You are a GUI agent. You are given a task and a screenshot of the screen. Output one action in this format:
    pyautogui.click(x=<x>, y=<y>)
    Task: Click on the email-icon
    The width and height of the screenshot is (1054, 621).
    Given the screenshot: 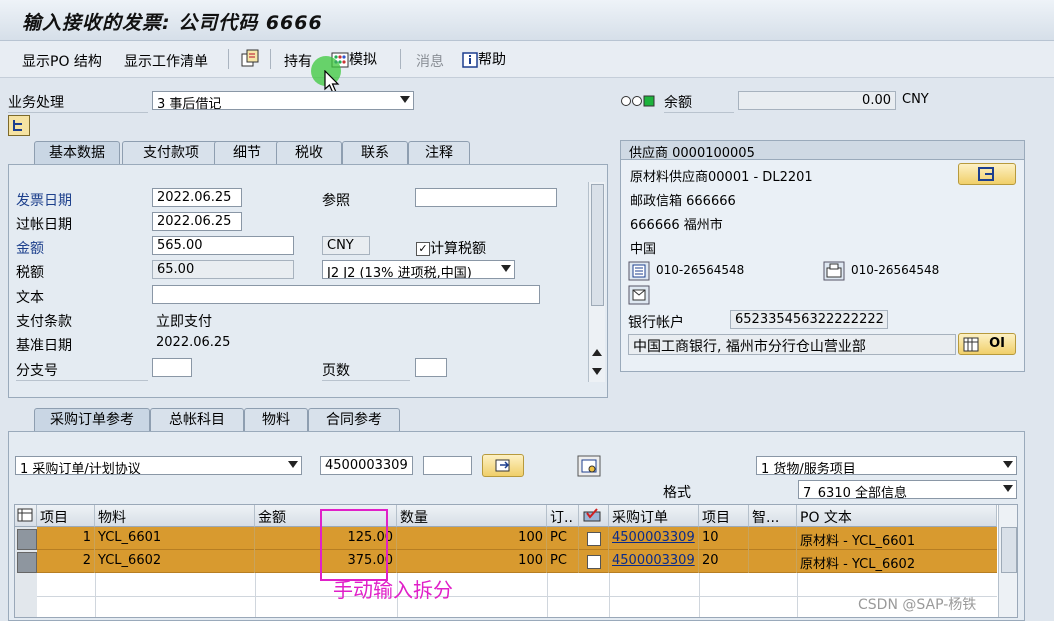 What is the action you would take?
    pyautogui.click(x=639, y=295)
    